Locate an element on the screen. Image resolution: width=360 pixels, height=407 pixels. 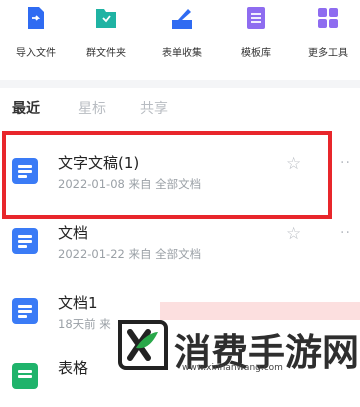
tool-label: 导入文件 is located at coordinates (36, 53).